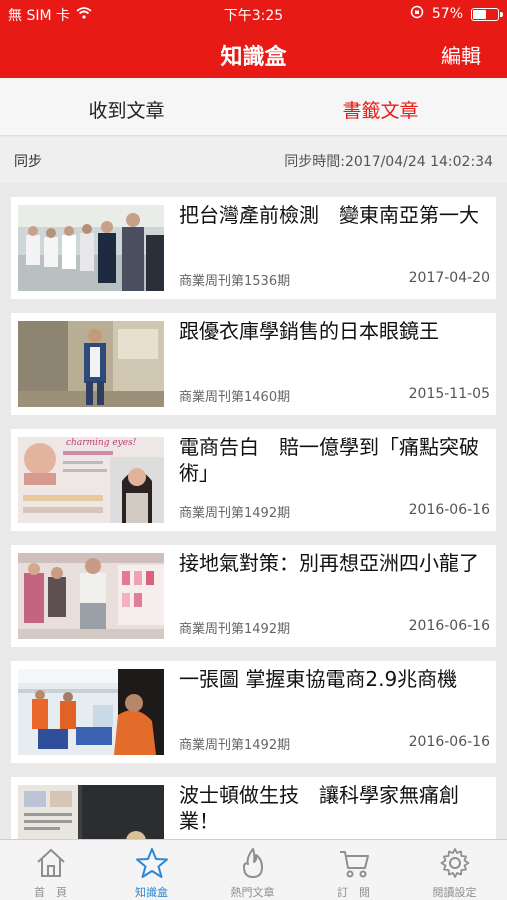  I want to click on sync-time: 同步時間:2017/04/24 14:02:34, so click(388, 162).